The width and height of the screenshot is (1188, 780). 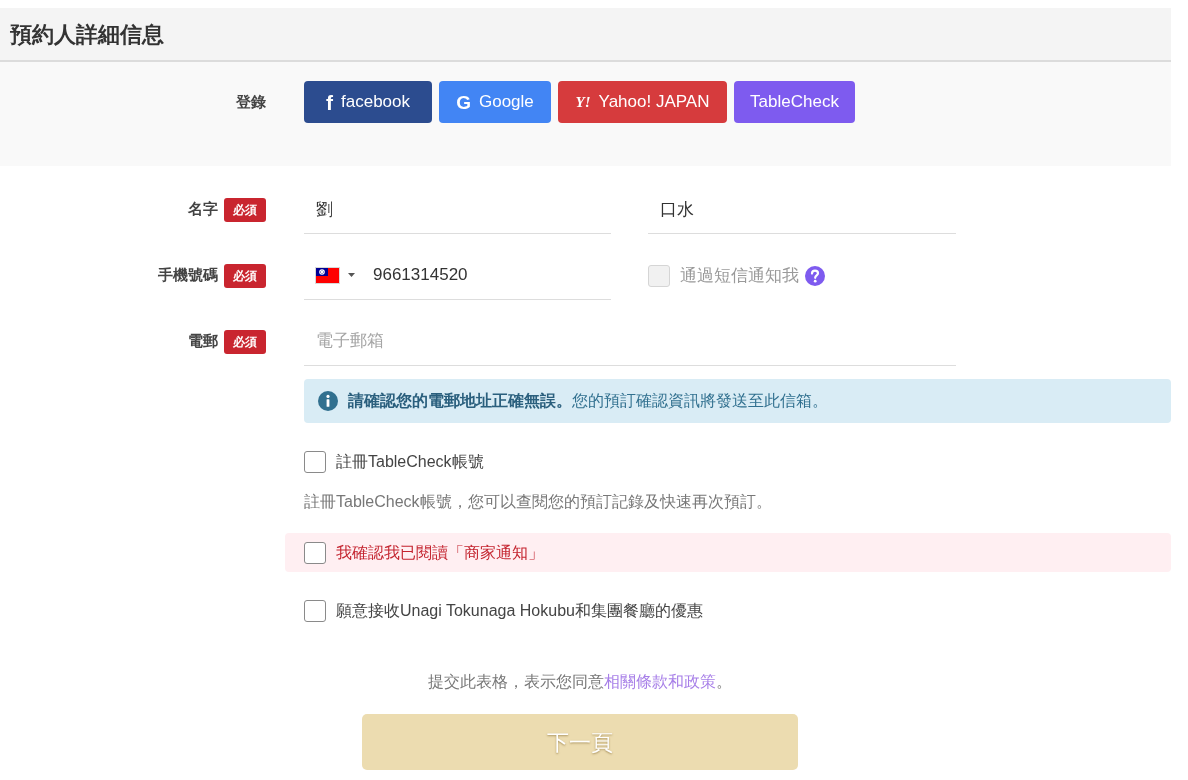 I want to click on login-button: G Google, so click(x=495, y=102).